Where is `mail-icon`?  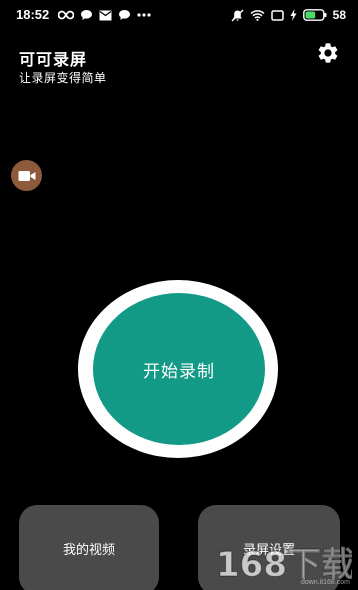 mail-icon is located at coordinates (105, 15).